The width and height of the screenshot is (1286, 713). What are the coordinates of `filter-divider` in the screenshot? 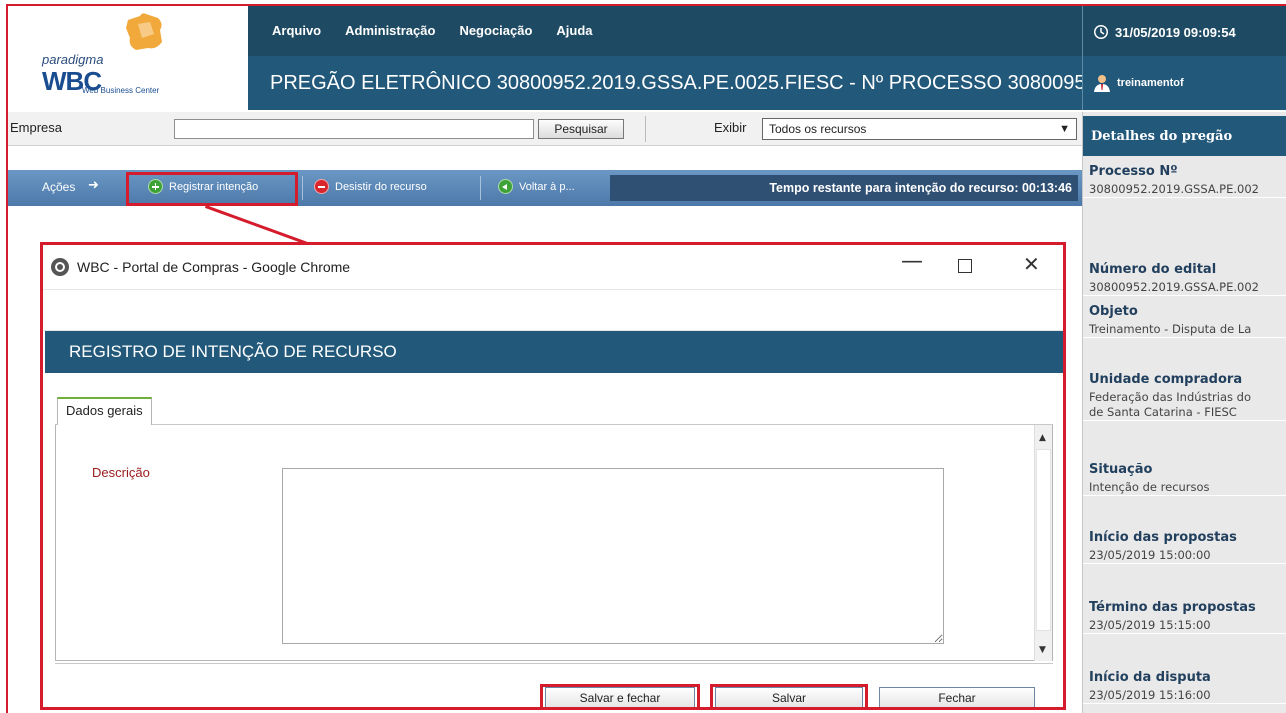 It's located at (645, 129).